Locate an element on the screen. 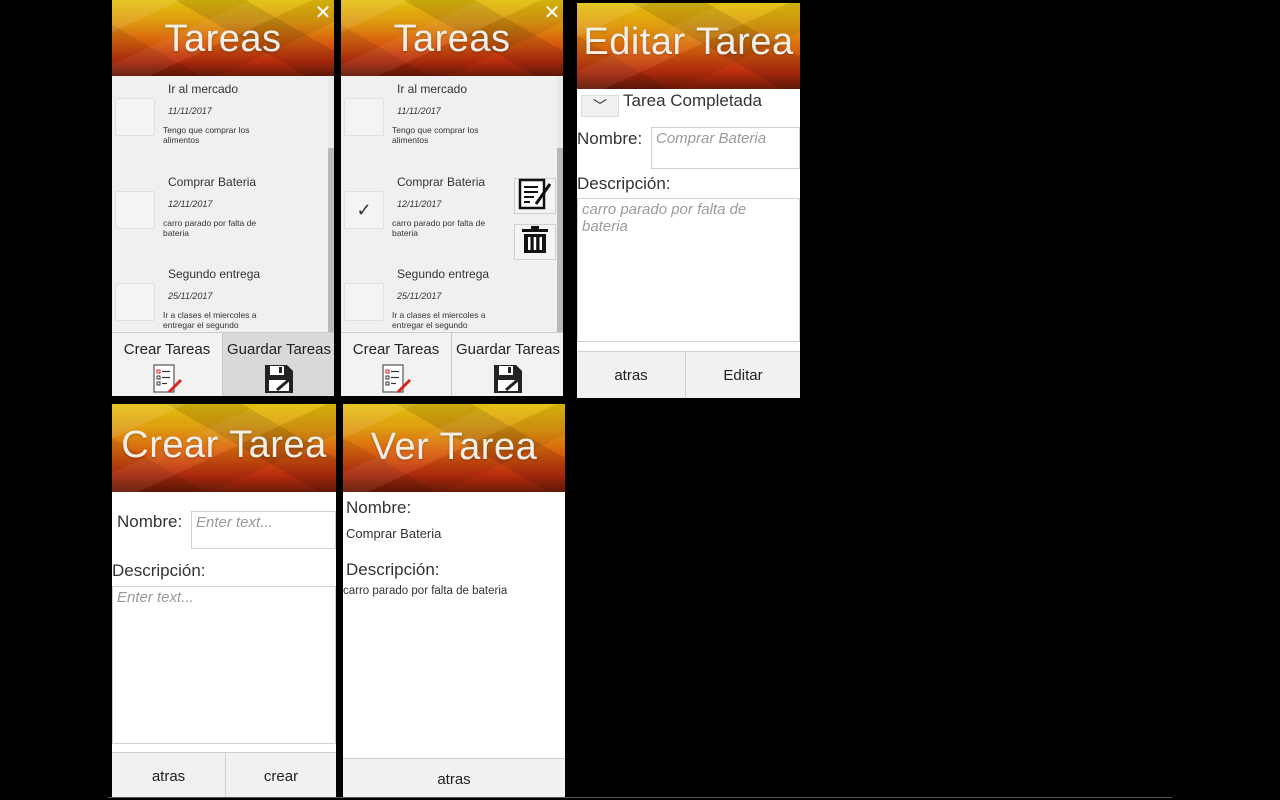  header-banner: Crear Tarea is located at coordinates (224, 448).